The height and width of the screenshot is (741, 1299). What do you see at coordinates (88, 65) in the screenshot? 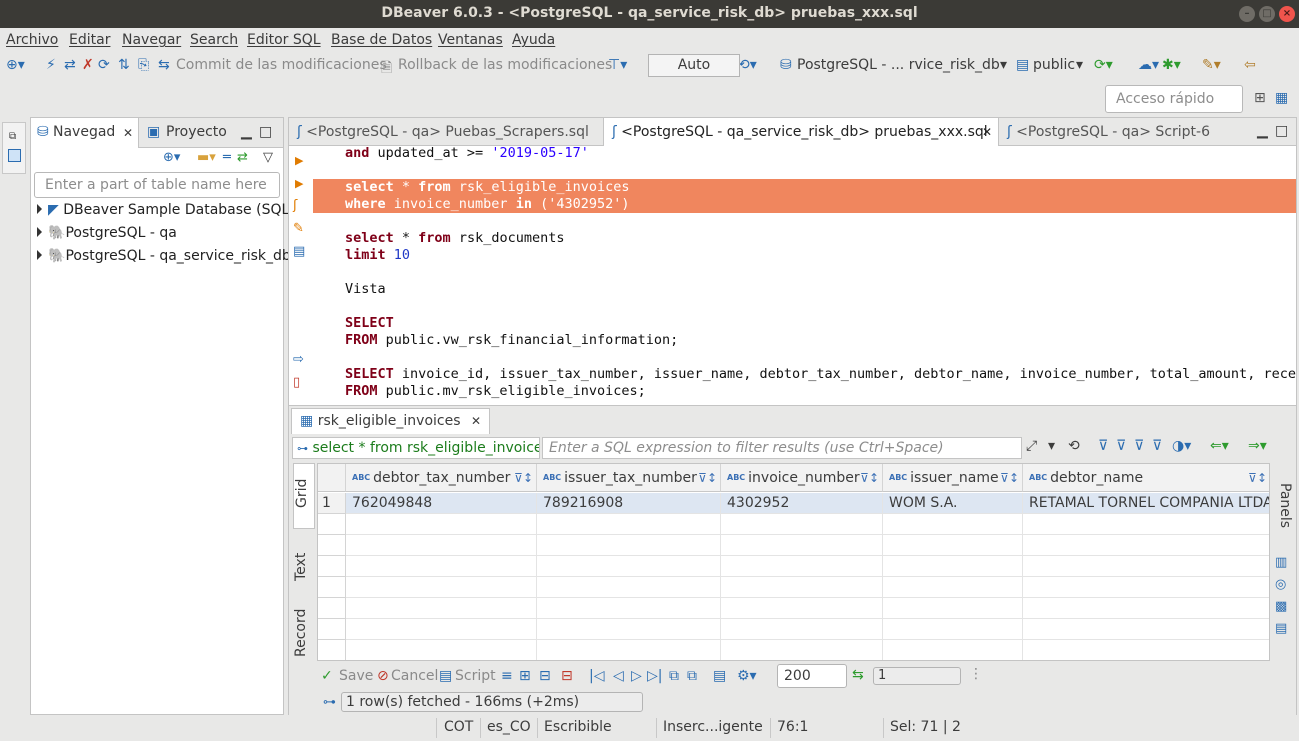
I see `disconnect-icon: ✗` at bounding box center [88, 65].